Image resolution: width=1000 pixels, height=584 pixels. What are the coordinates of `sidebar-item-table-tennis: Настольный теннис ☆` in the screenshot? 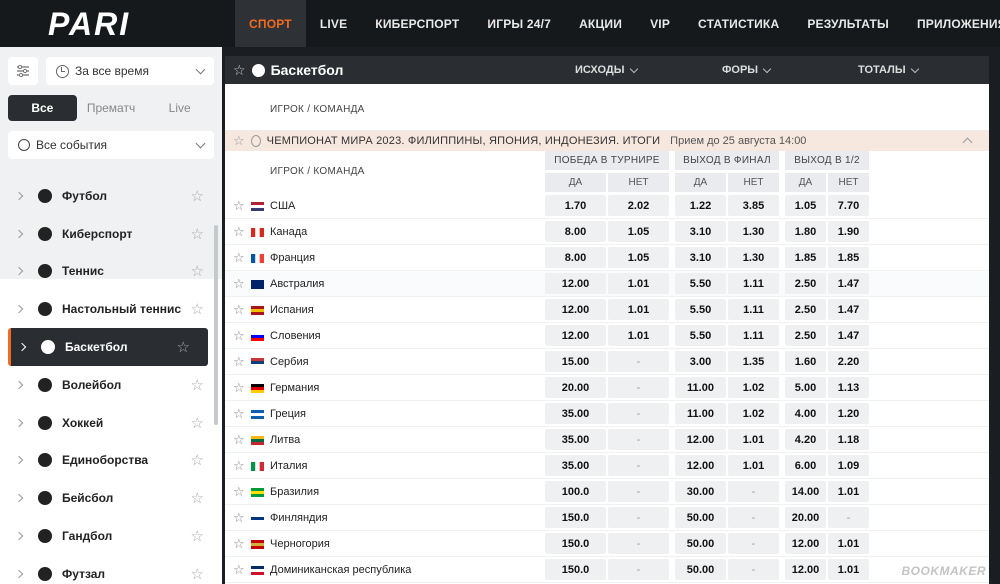 It's located at (111, 309).